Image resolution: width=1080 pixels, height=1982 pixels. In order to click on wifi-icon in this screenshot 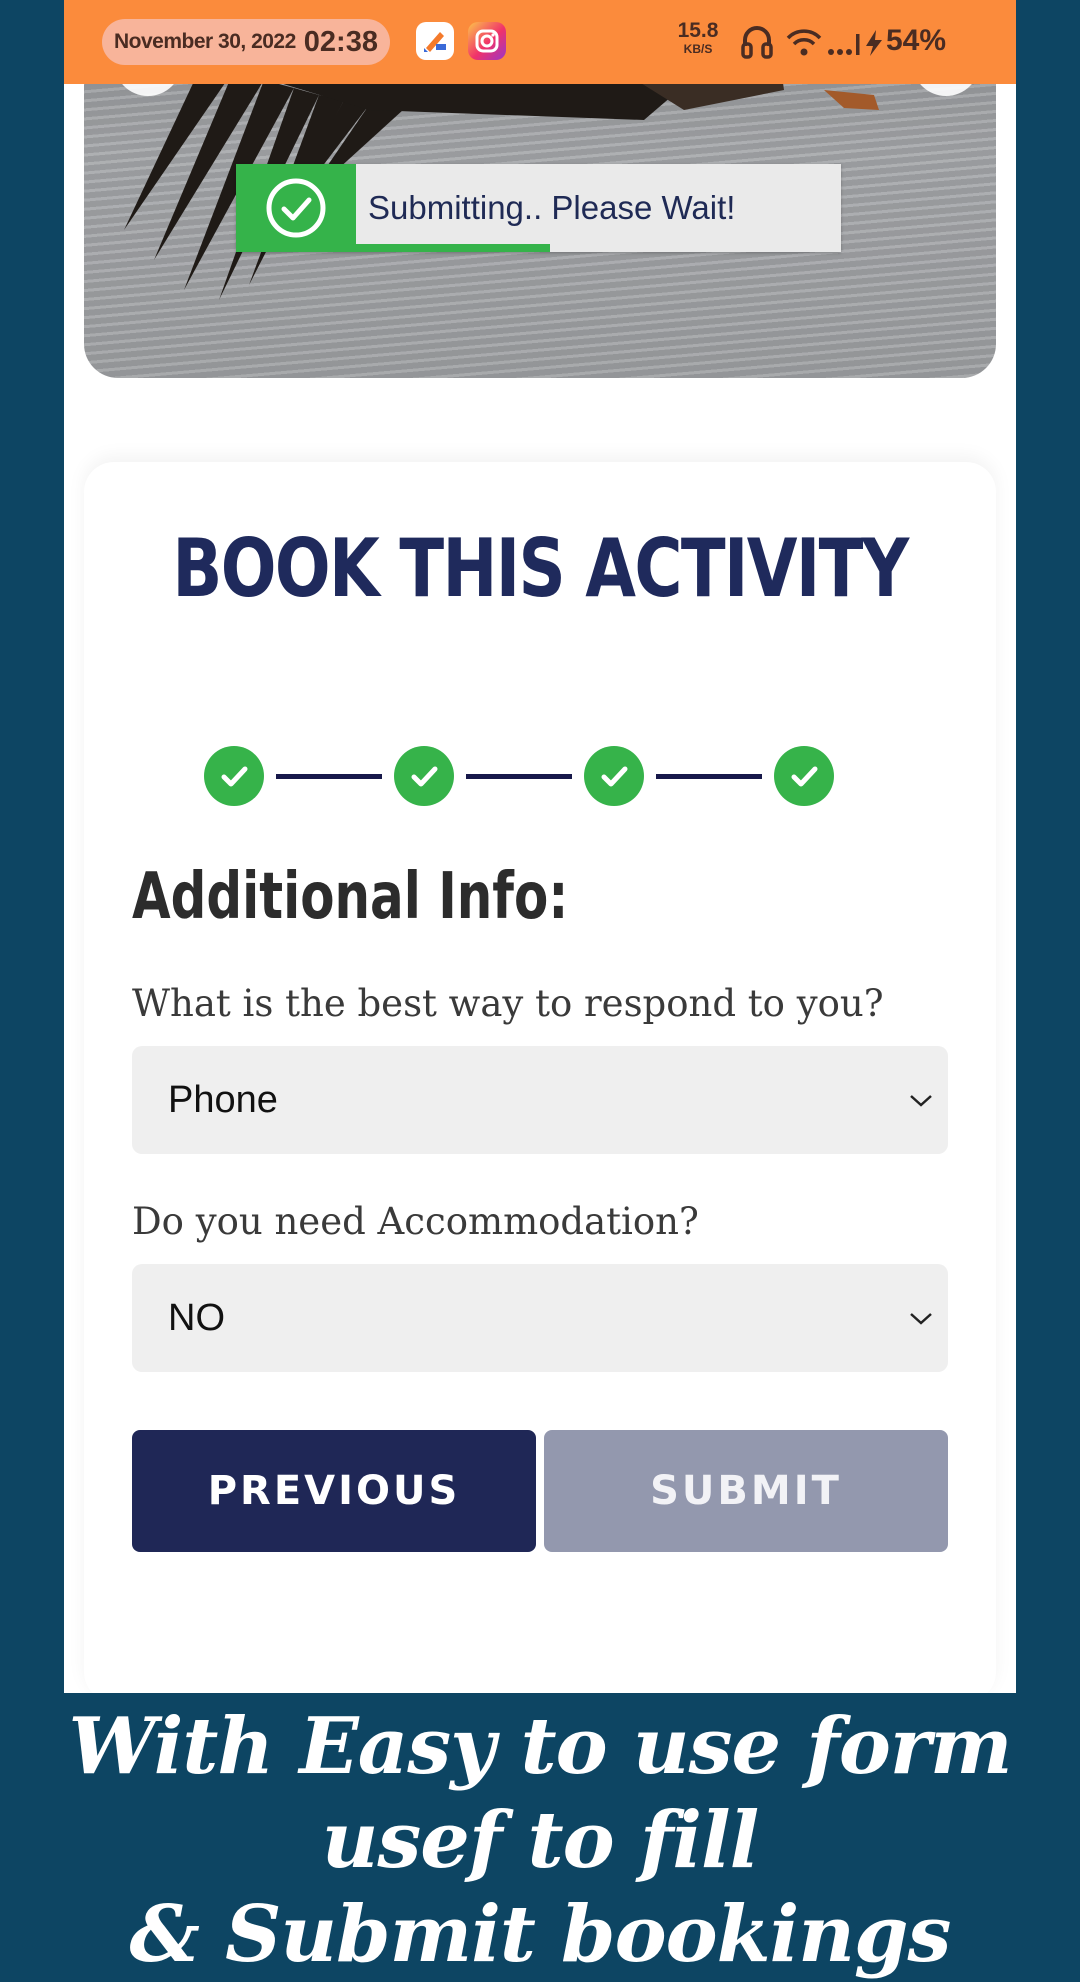, I will do `click(804, 42)`.